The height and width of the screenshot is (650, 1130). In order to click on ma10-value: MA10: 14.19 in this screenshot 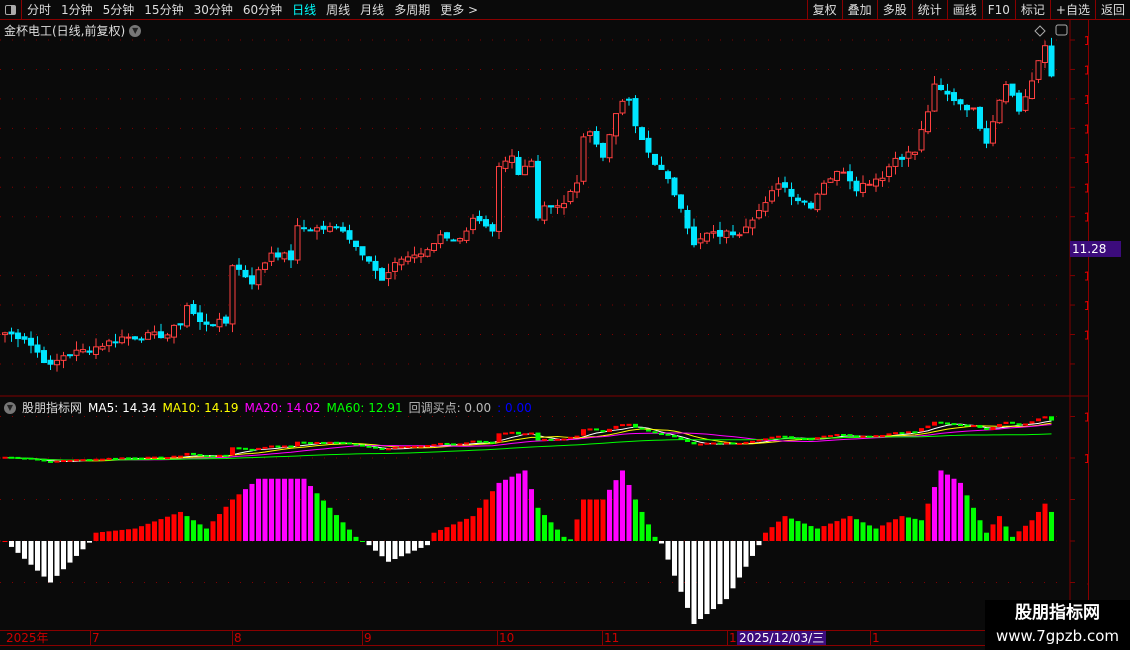, I will do `click(200, 407)`.